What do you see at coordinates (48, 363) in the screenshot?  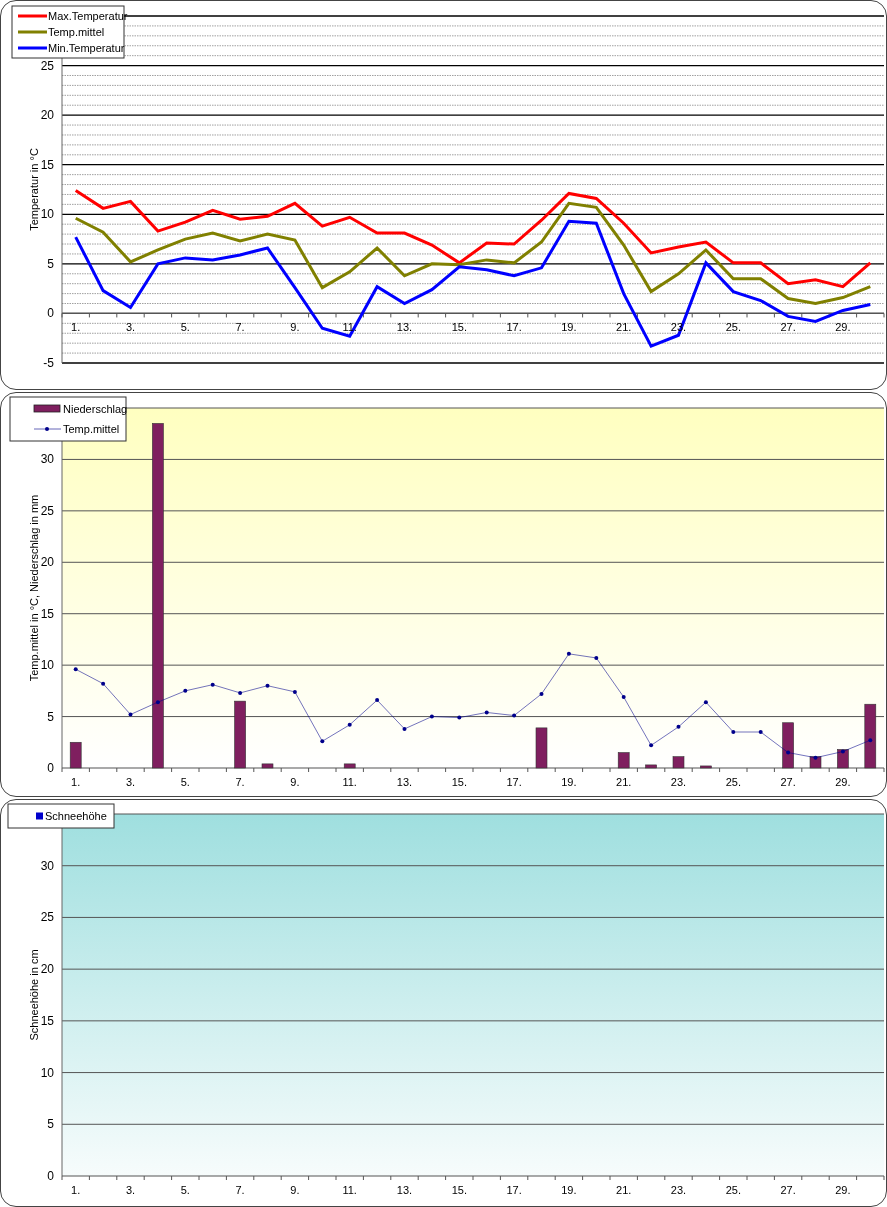 I see `axis-tick-label: -5` at bounding box center [48, 363].